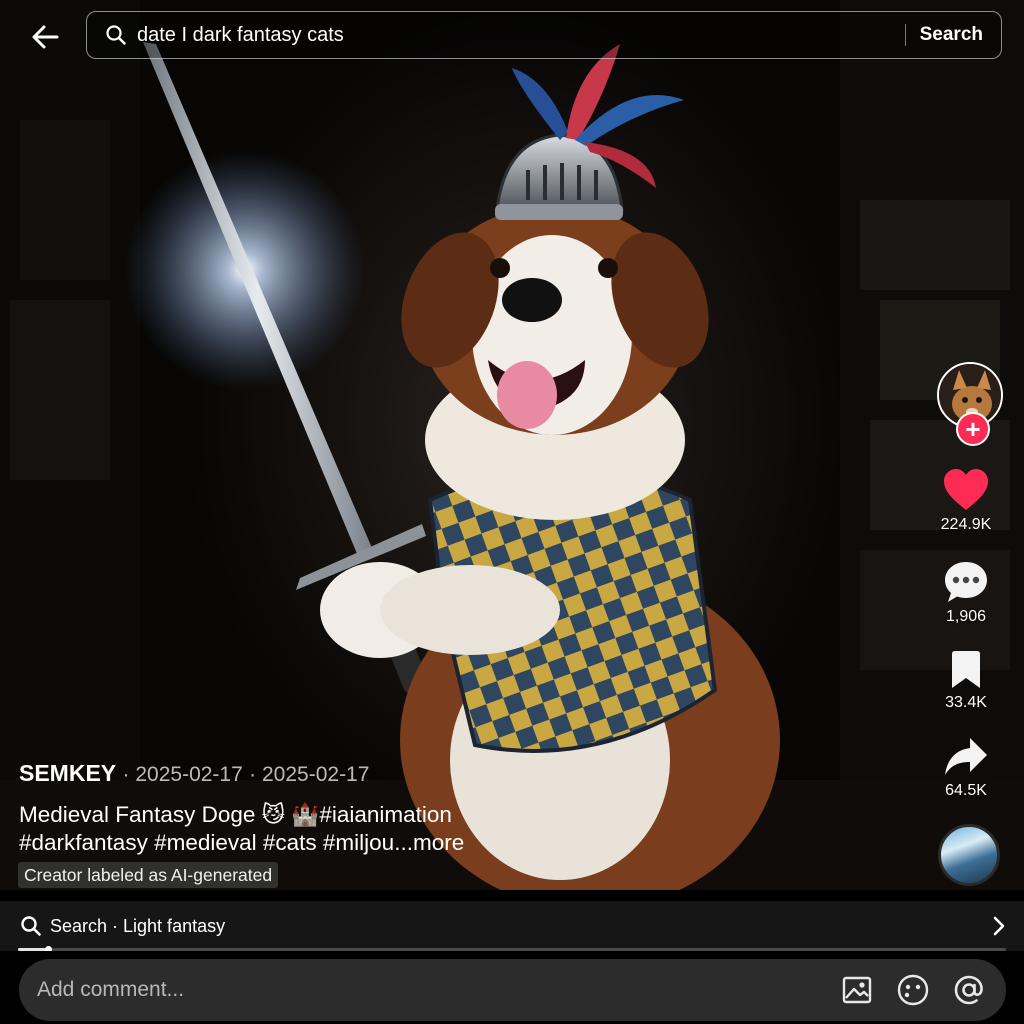 This screenshot has height=1024, width=1024. What do you see at coordinates (512, 926) in the screenshot?
I see `search-suggestion-bar: Search · Light fantasy` at bounding box center [512, 926].